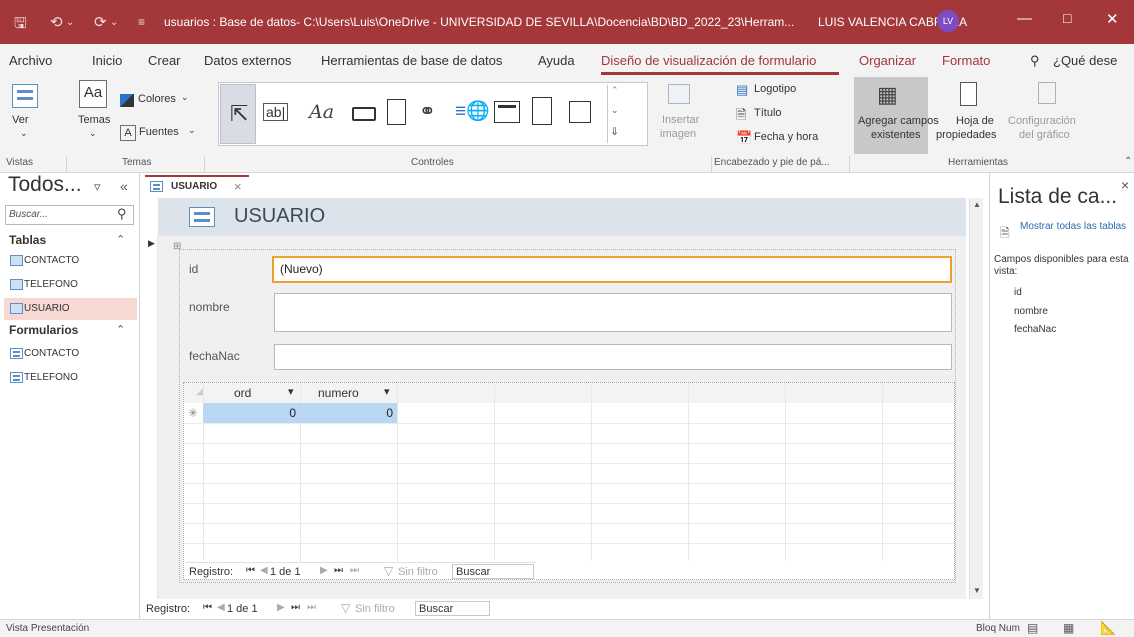 This screenshot has width=1134, height=637. What do you see at coordinates (411, 60) in the screenshot?
I see `tab-herramientas: Herramientas de base de datos` at bounding box center [411, 60].